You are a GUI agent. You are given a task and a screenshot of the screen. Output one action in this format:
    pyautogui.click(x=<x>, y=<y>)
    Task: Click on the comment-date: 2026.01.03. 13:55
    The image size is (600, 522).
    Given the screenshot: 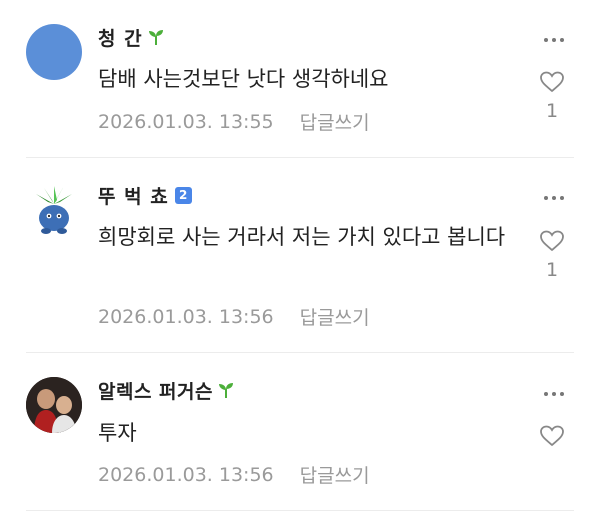 What is the action you would take?
    pyautogui.click(x=186, y=121)
    